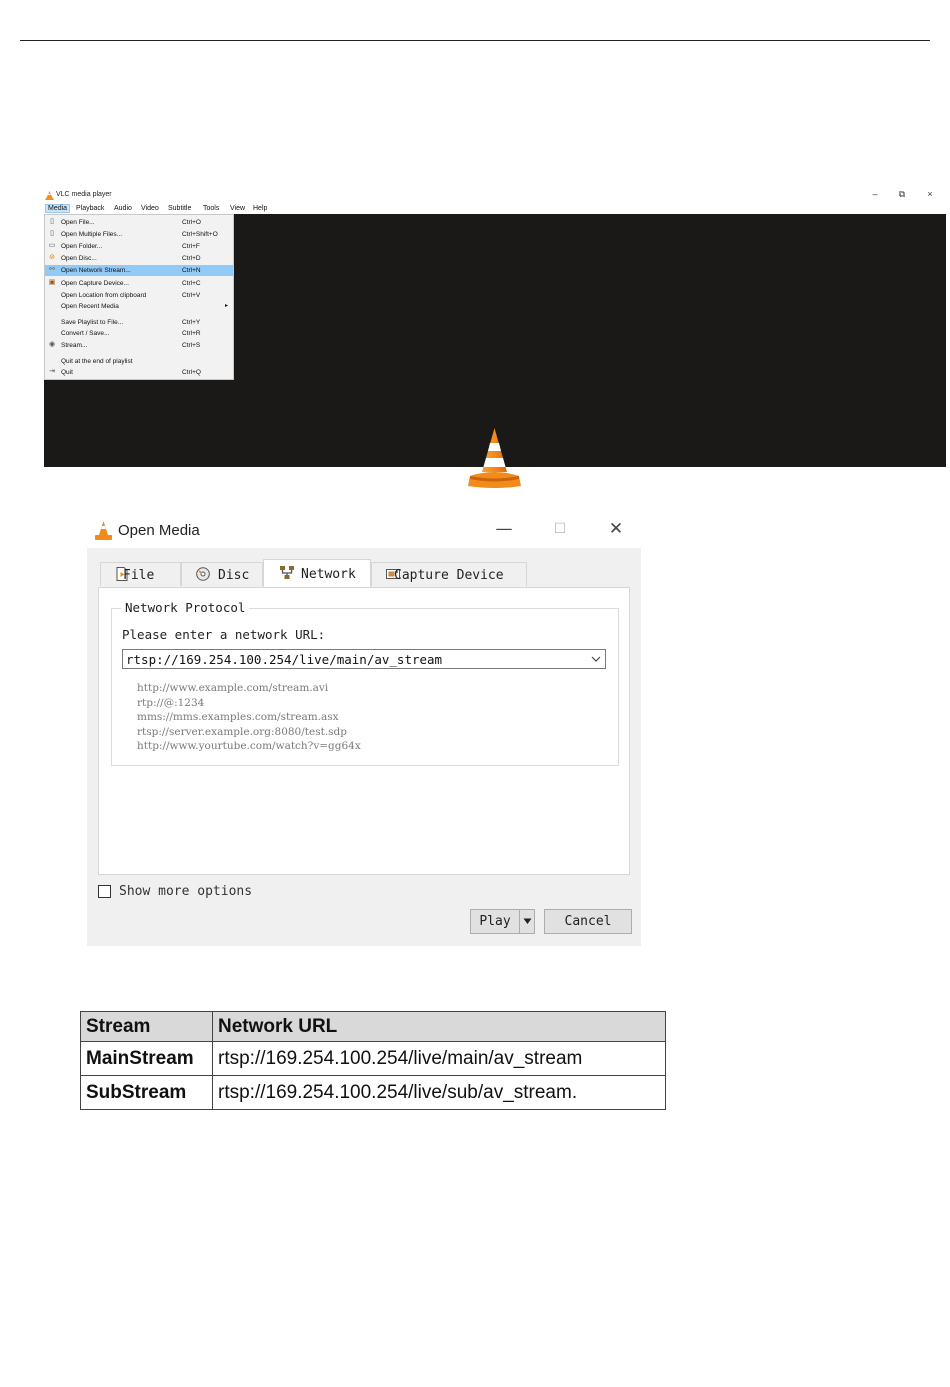 The width and height of the screenshot is (950, 1387). Describe the element at coordinates (317, 573) in the screenshot. I see `tab-network: Network` at that location.